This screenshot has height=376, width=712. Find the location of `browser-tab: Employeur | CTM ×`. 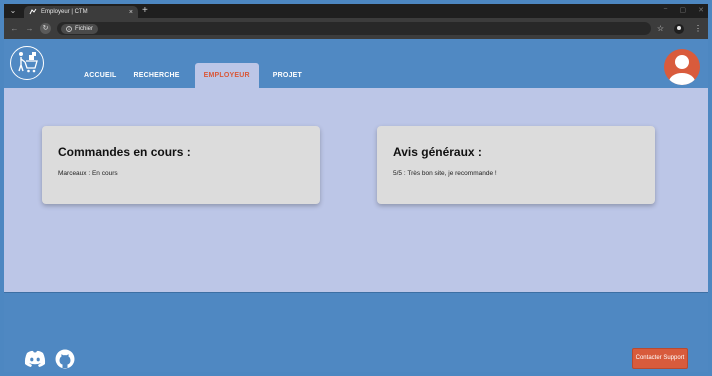

browser-tab: Employeur | CTM × is located at coordinates (81, 12).